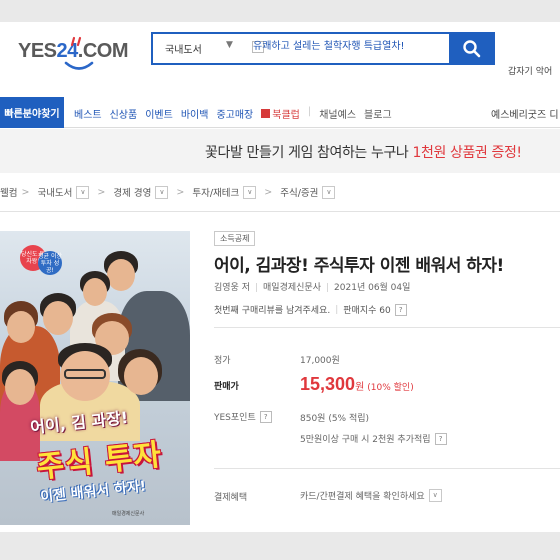 The image size is (560, 560). I want to click on benefit-label: 결제혜택, so click(231, 498).